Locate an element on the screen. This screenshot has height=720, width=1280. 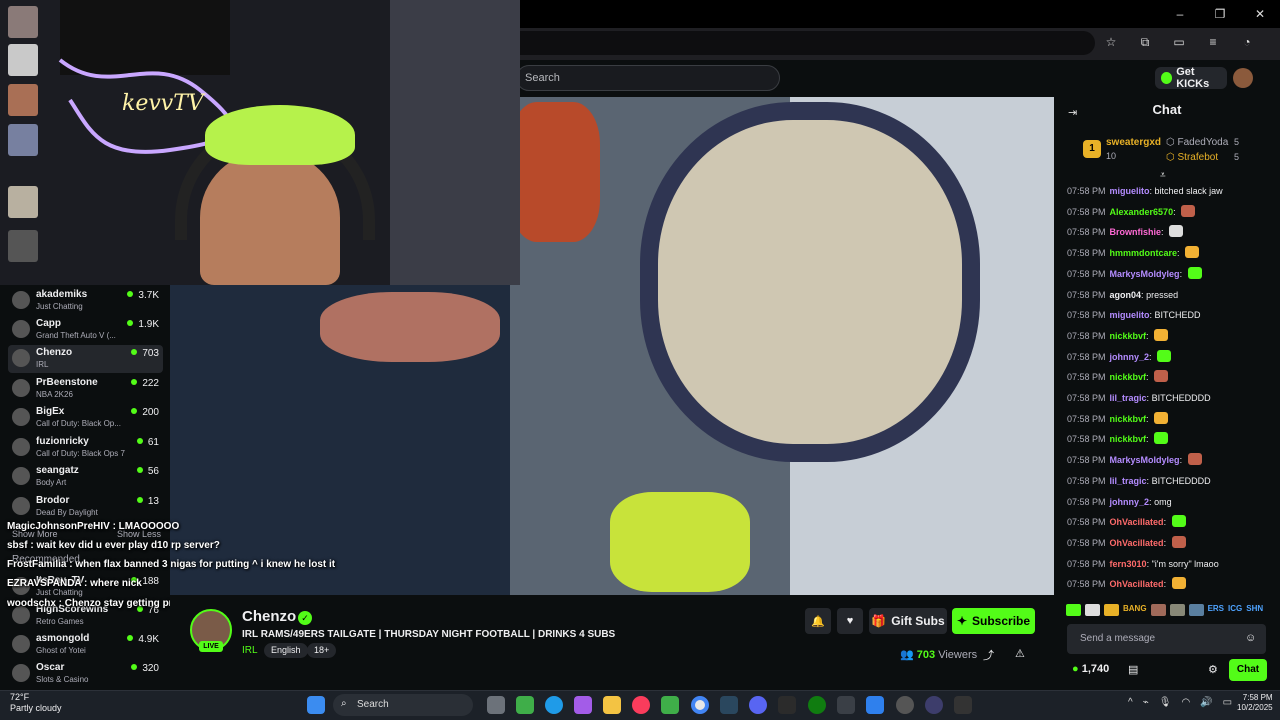
sidebar-channel-bigex: BigEx Call of Duty: Black Op... 200 is located at coordinates (85, 418).